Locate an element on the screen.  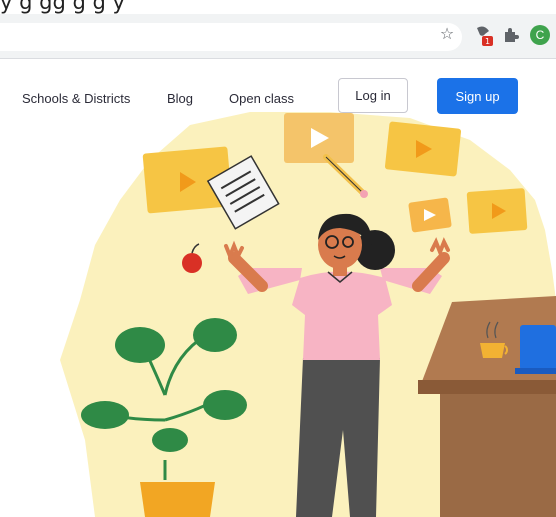
address-bar is located at coordinates (231, 37).